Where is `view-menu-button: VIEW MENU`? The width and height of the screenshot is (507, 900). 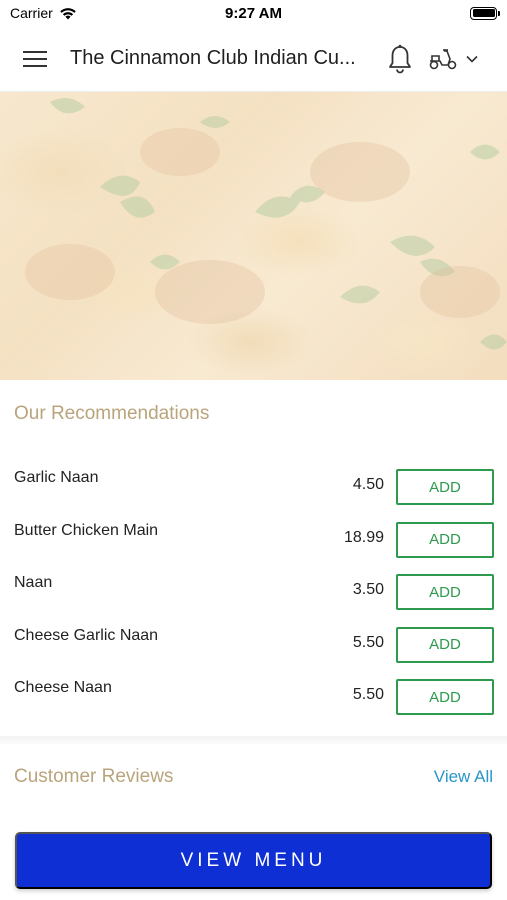 view-menu-button: VIEW MENU is located at coordinates (253, 860).